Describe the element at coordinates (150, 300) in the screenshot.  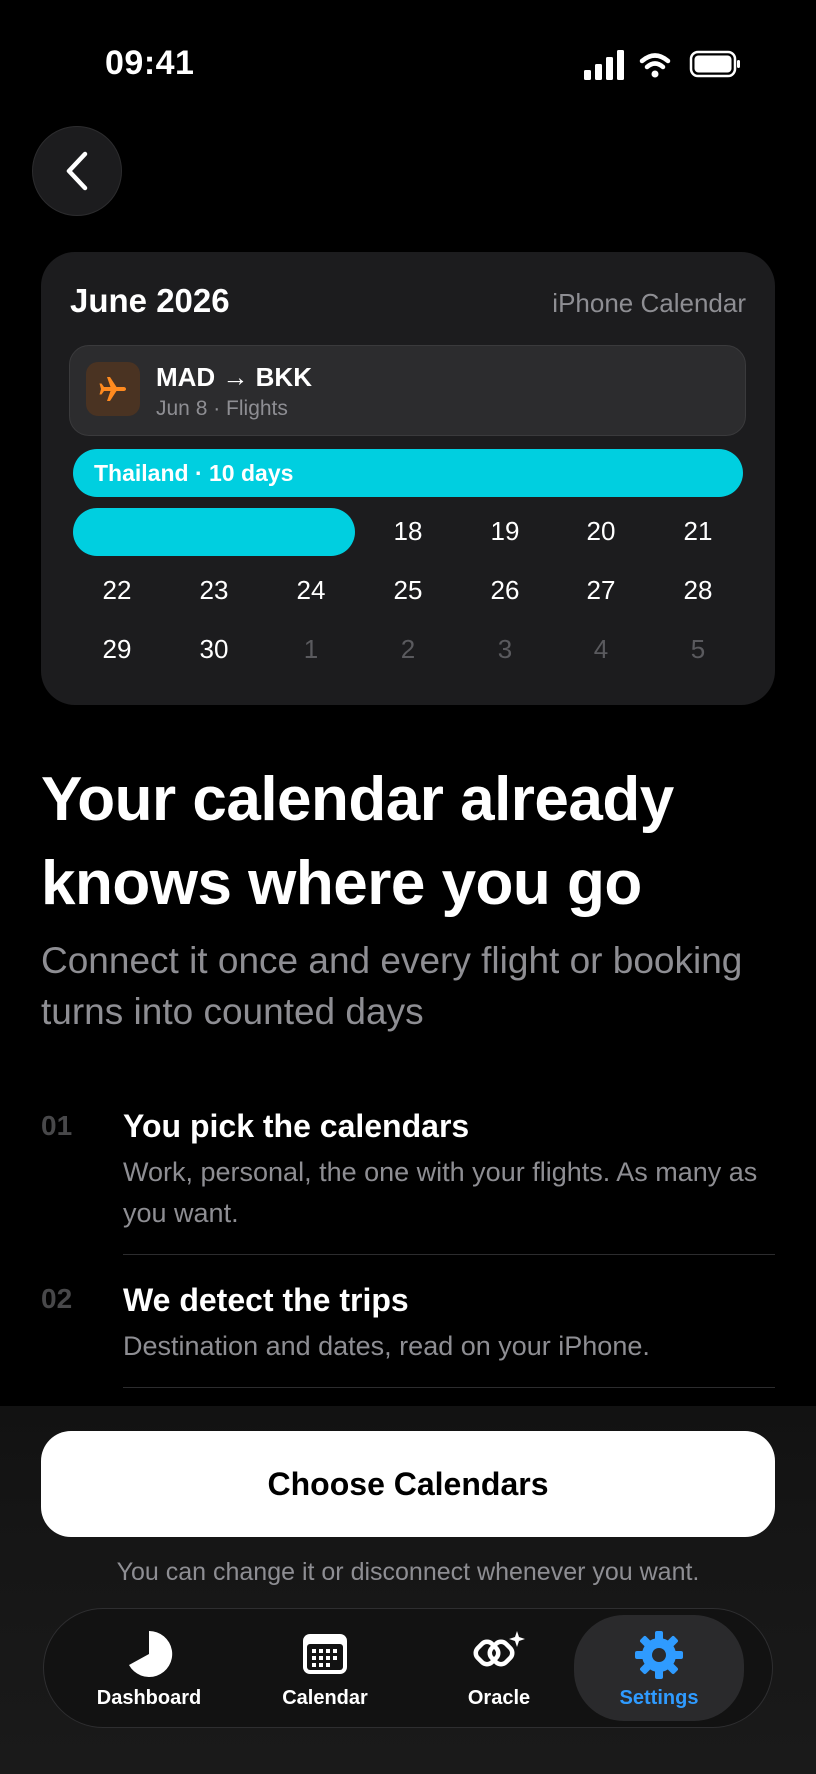
I see `calendar-month-title: June 2026` at that location.